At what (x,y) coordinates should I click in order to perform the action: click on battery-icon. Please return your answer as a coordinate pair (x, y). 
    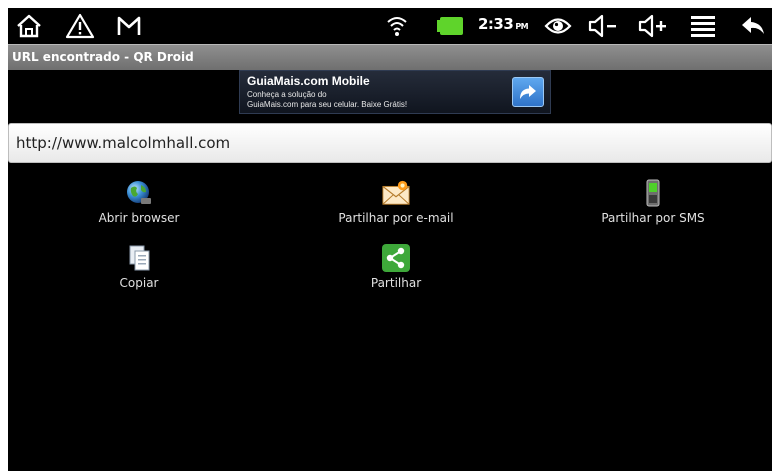
    Looking at the image, I should click on (450, 26).